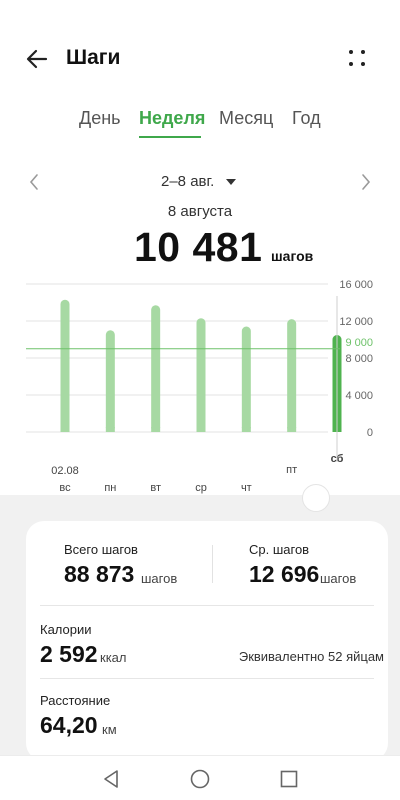  I want to click on square-recent-icon, so click(289, 779).